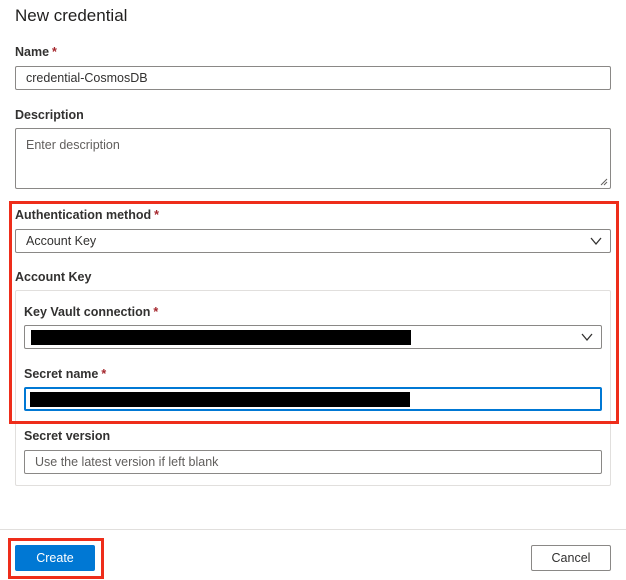 The image size is (626, 580). Describe the element at coordinates (67, 436) in the screenshot. I see `secret-version-label: Secret version` at that location.